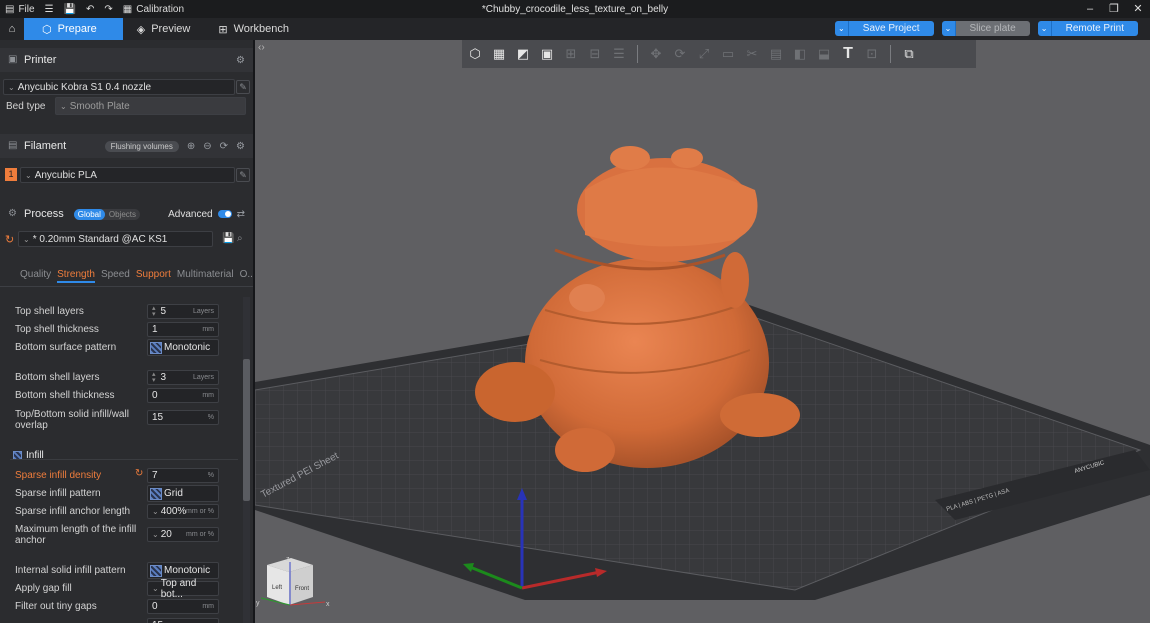 This screenshot has height=623, width=1150. Describe the element at coordinates (11, 174) in the screenshot. I see `filament-slot-badge: 1` at that location.